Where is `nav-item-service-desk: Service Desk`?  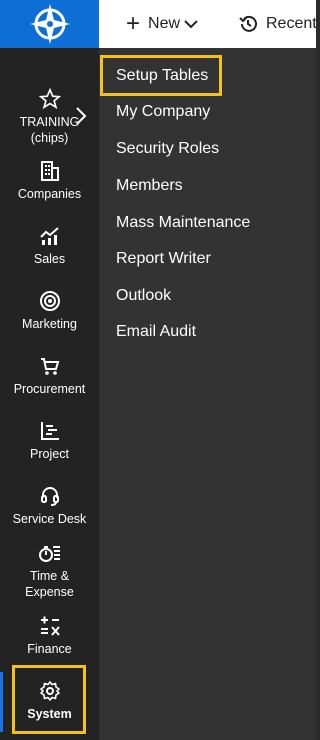 nav-item-service-desk: Service Desk is located at coordinates (49, 506).